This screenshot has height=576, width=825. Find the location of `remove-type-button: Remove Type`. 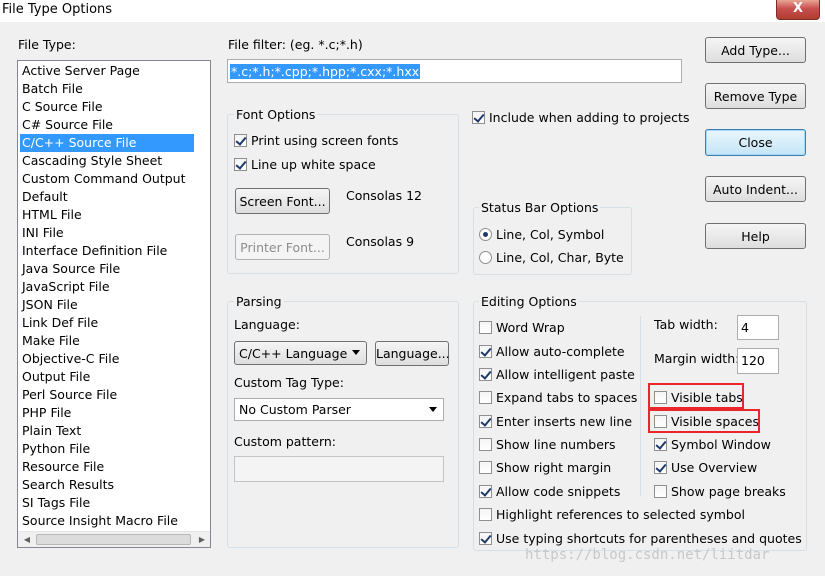

remove-type-button: Remove Type is located at coordinates (755, 96).